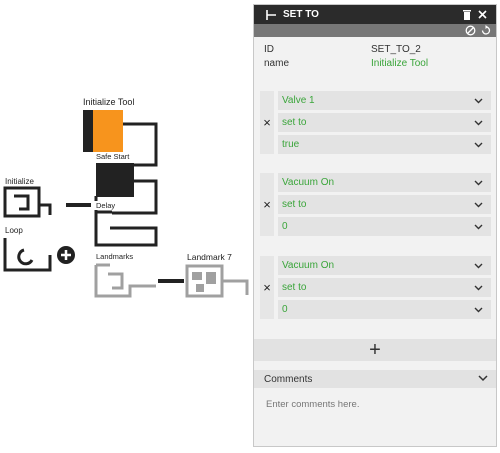 The image size is (500, 453). Describe the element at coordinates (19, 181) in the screenshot. I see `initialize-label: Initialize` at that location.